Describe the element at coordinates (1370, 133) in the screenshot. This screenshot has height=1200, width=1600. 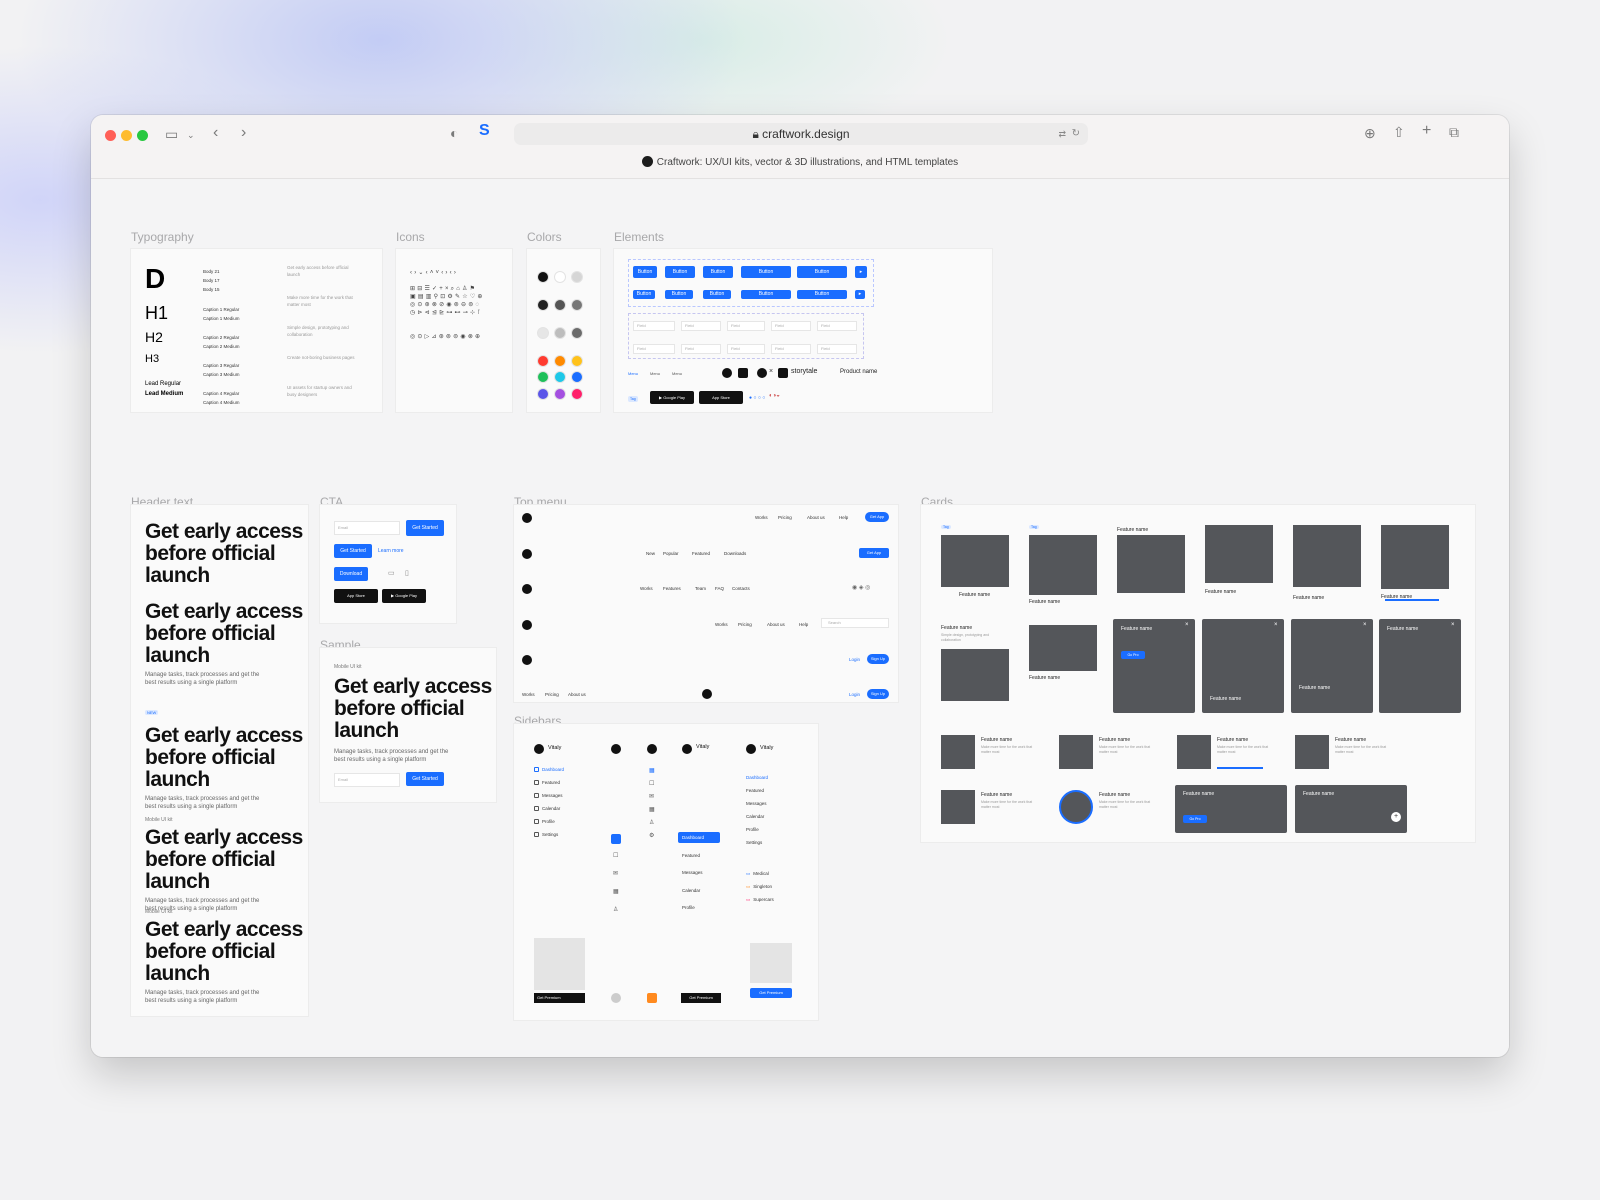
I see `download-icon: ⊕` at that location.